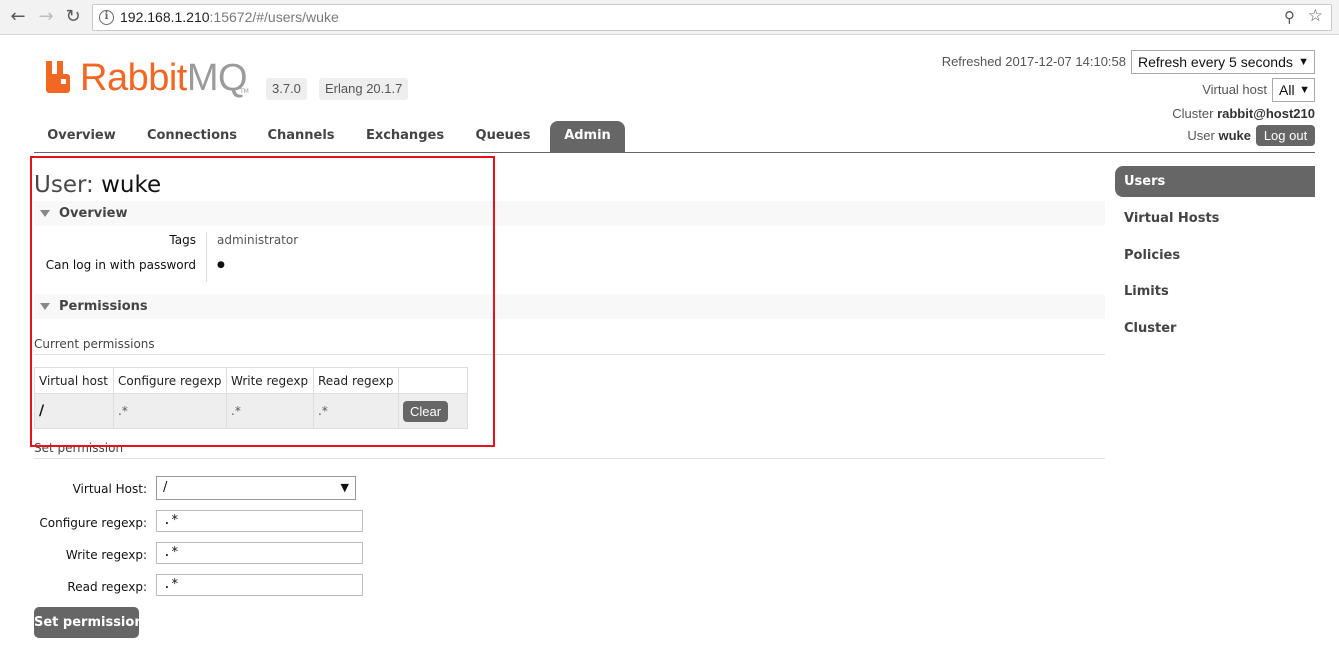 This screenshot has height=648, width=1339. What do you see at coordinates (270, 411) in the screenshot?
I see `cell-write-regexp: .*` at bounding box center [270, 411].